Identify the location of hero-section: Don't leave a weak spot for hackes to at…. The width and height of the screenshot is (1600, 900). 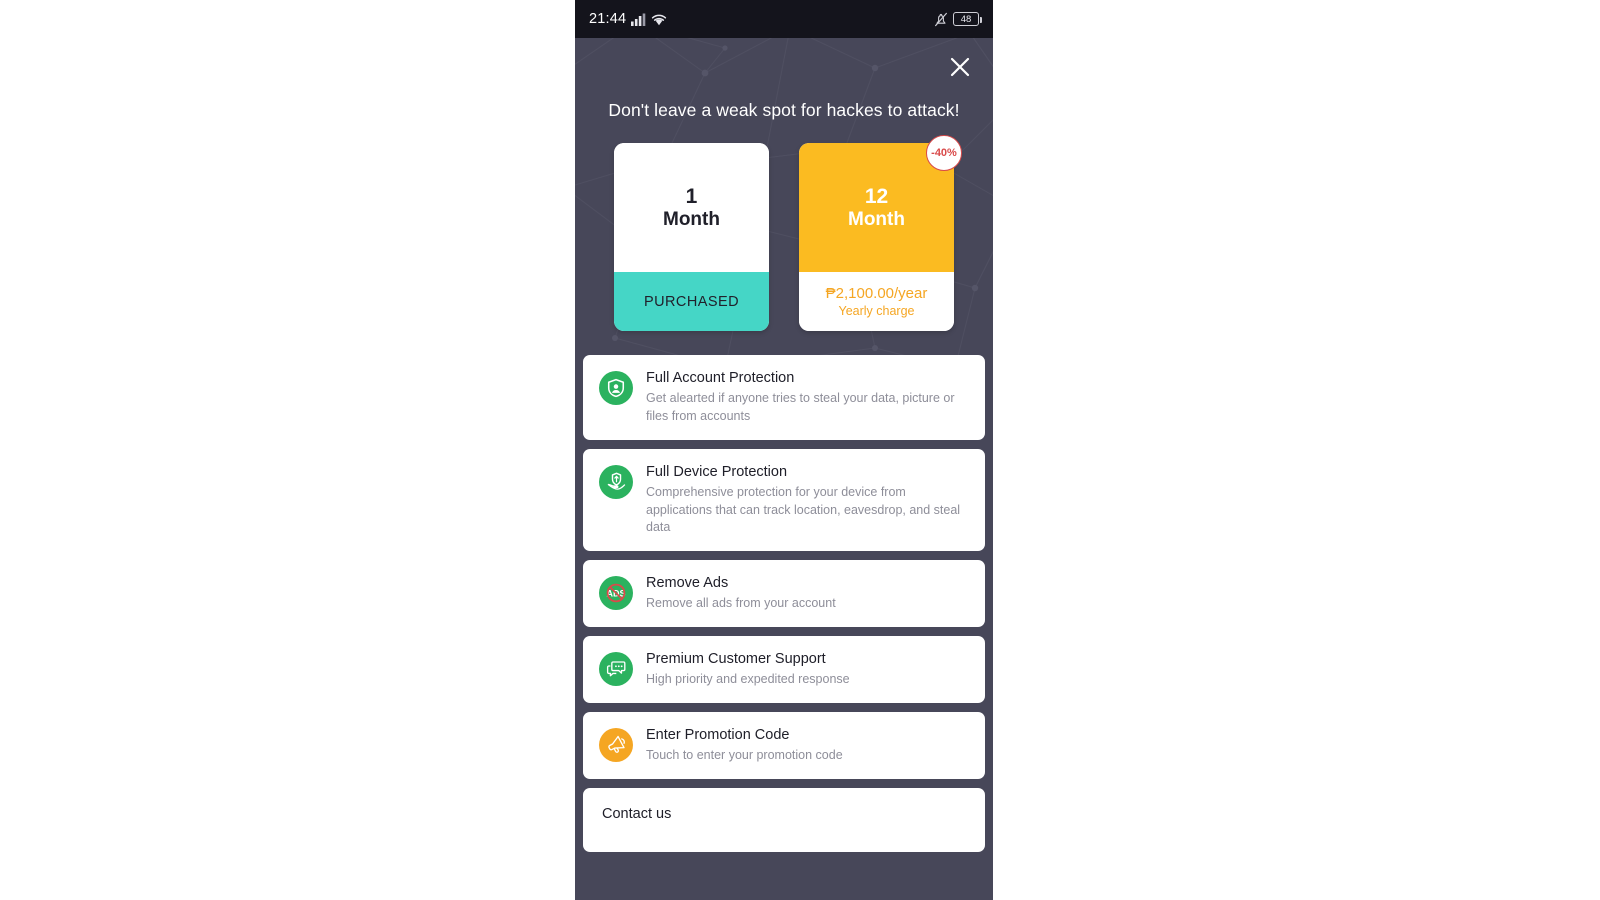
(784, 196).